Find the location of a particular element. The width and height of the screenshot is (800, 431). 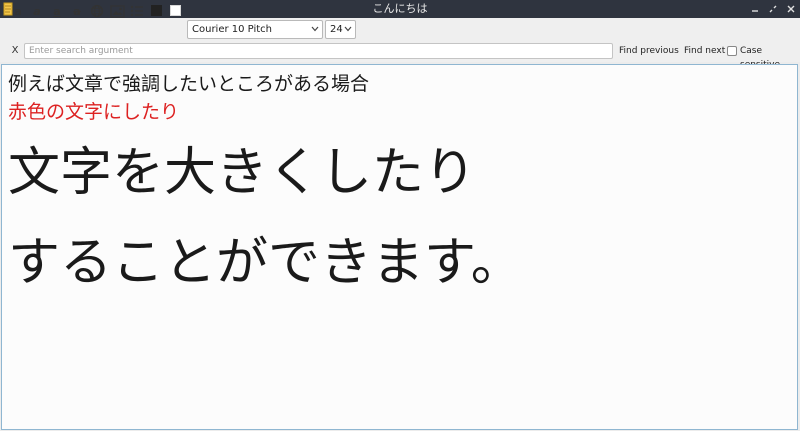

strikethrough-icon: a is located at coordinates (77, 11).